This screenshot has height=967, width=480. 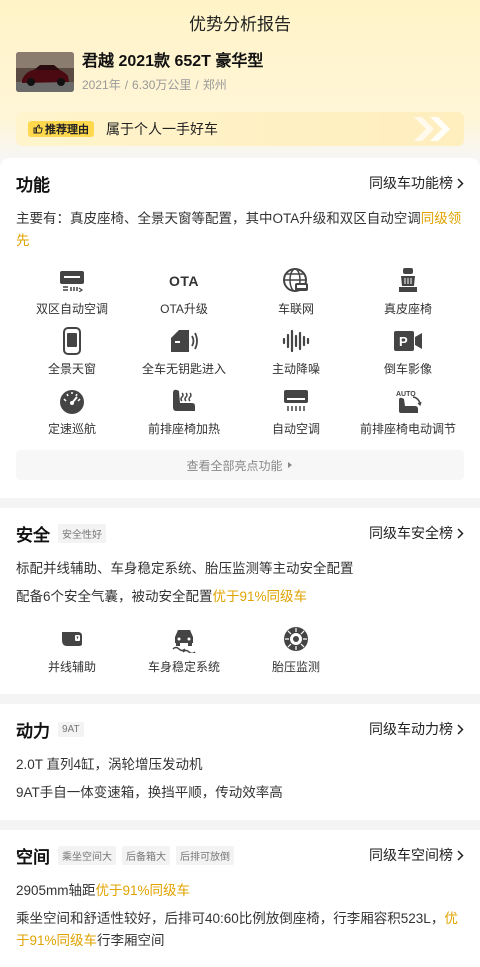 What do you see at coordinates (184, 654) in the screenshot?
I see `feature-stability-control: 车身稳定系统` at bounding box center [184, 654].